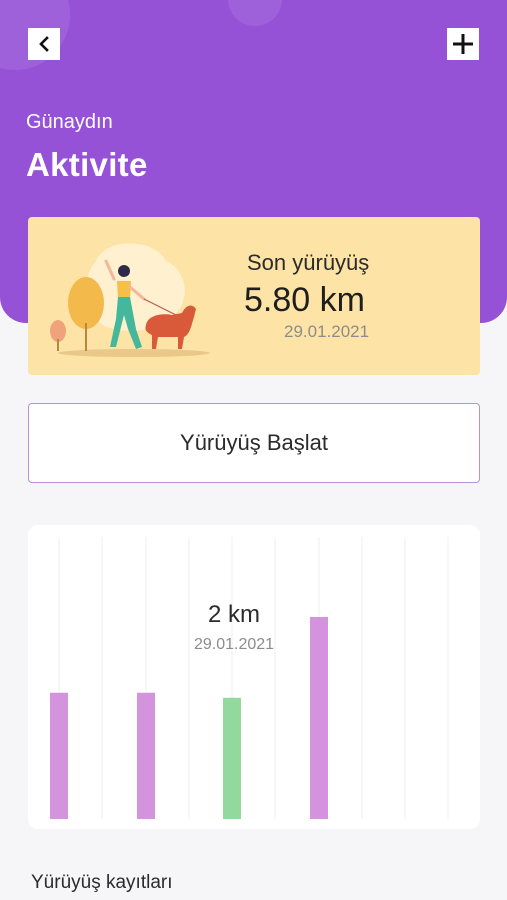 Image resolution: width=507 pixels, height=900 pixels. I want to click on walking-dog-illustration, so click(130, 300).